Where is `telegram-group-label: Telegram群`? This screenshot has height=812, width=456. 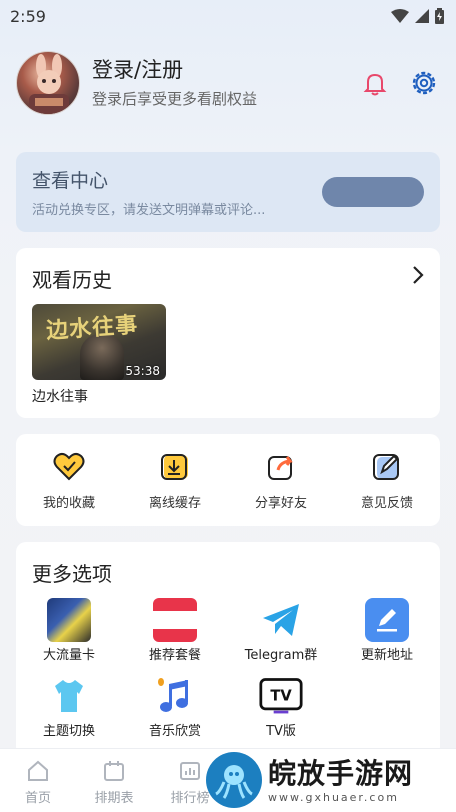 telegram-group-label: Telegram群 is located at coordinates (281, 655).